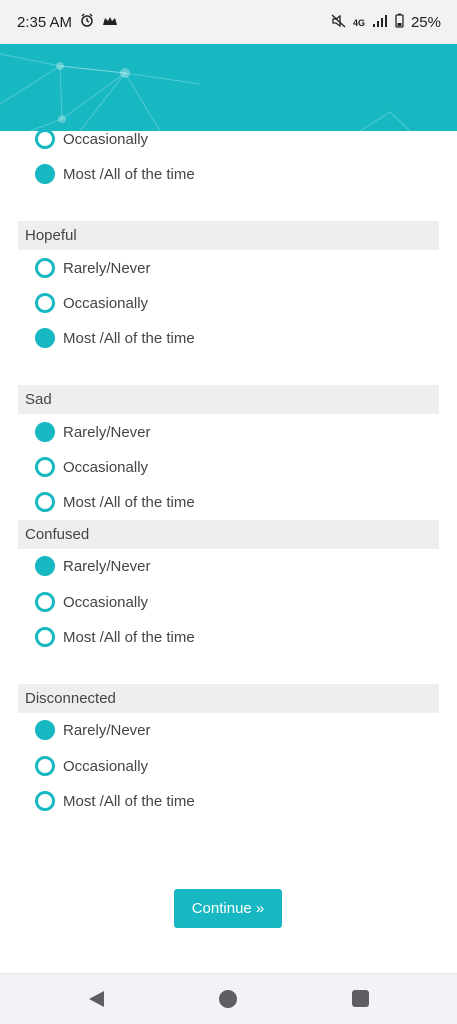  I want to click on signal-icon, so click(380, 23).